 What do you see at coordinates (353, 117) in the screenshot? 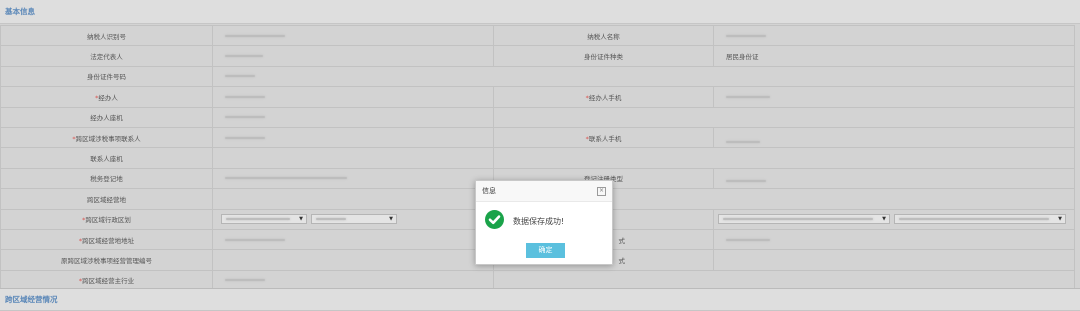
I see `input-handler-phone` at bounding box center [353, 117].